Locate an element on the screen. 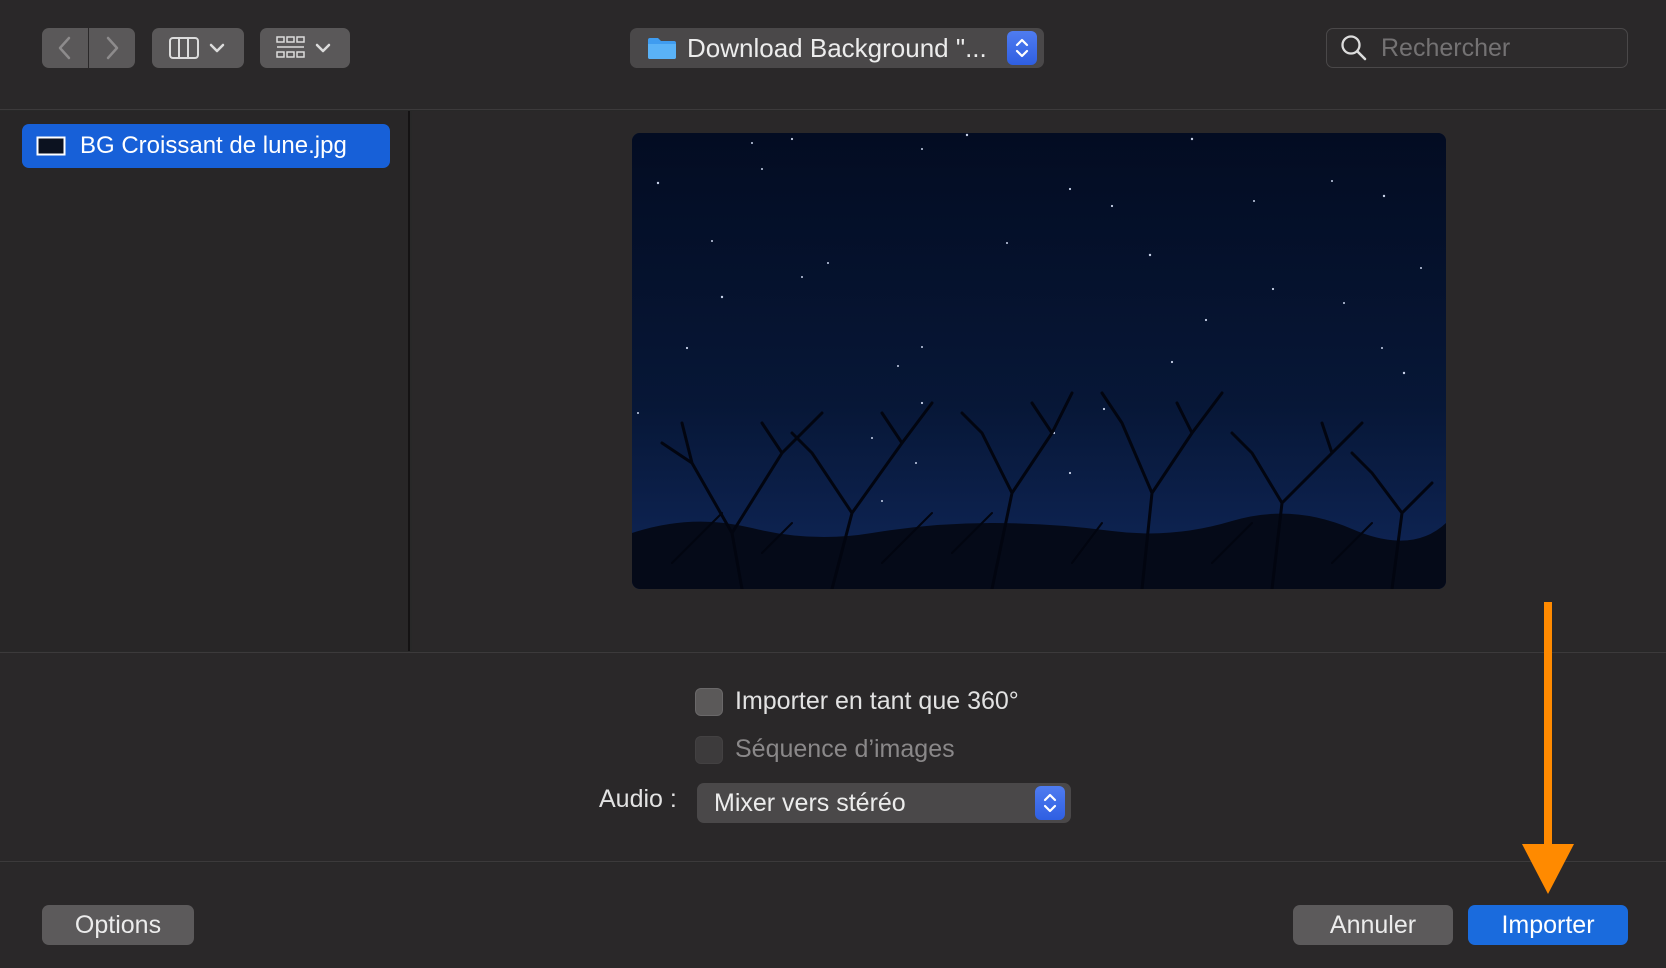  cancel-button: Annuler is located at coordinates (1373, 925).